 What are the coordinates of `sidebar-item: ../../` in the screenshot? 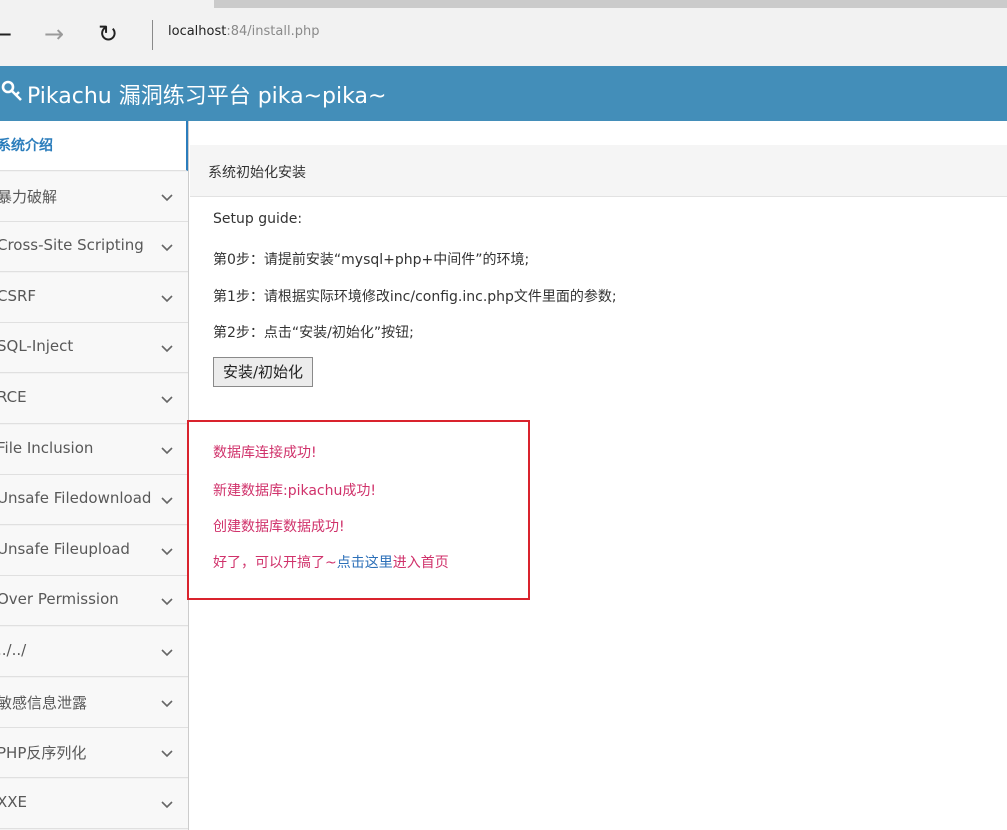 It's located at (94, 652).